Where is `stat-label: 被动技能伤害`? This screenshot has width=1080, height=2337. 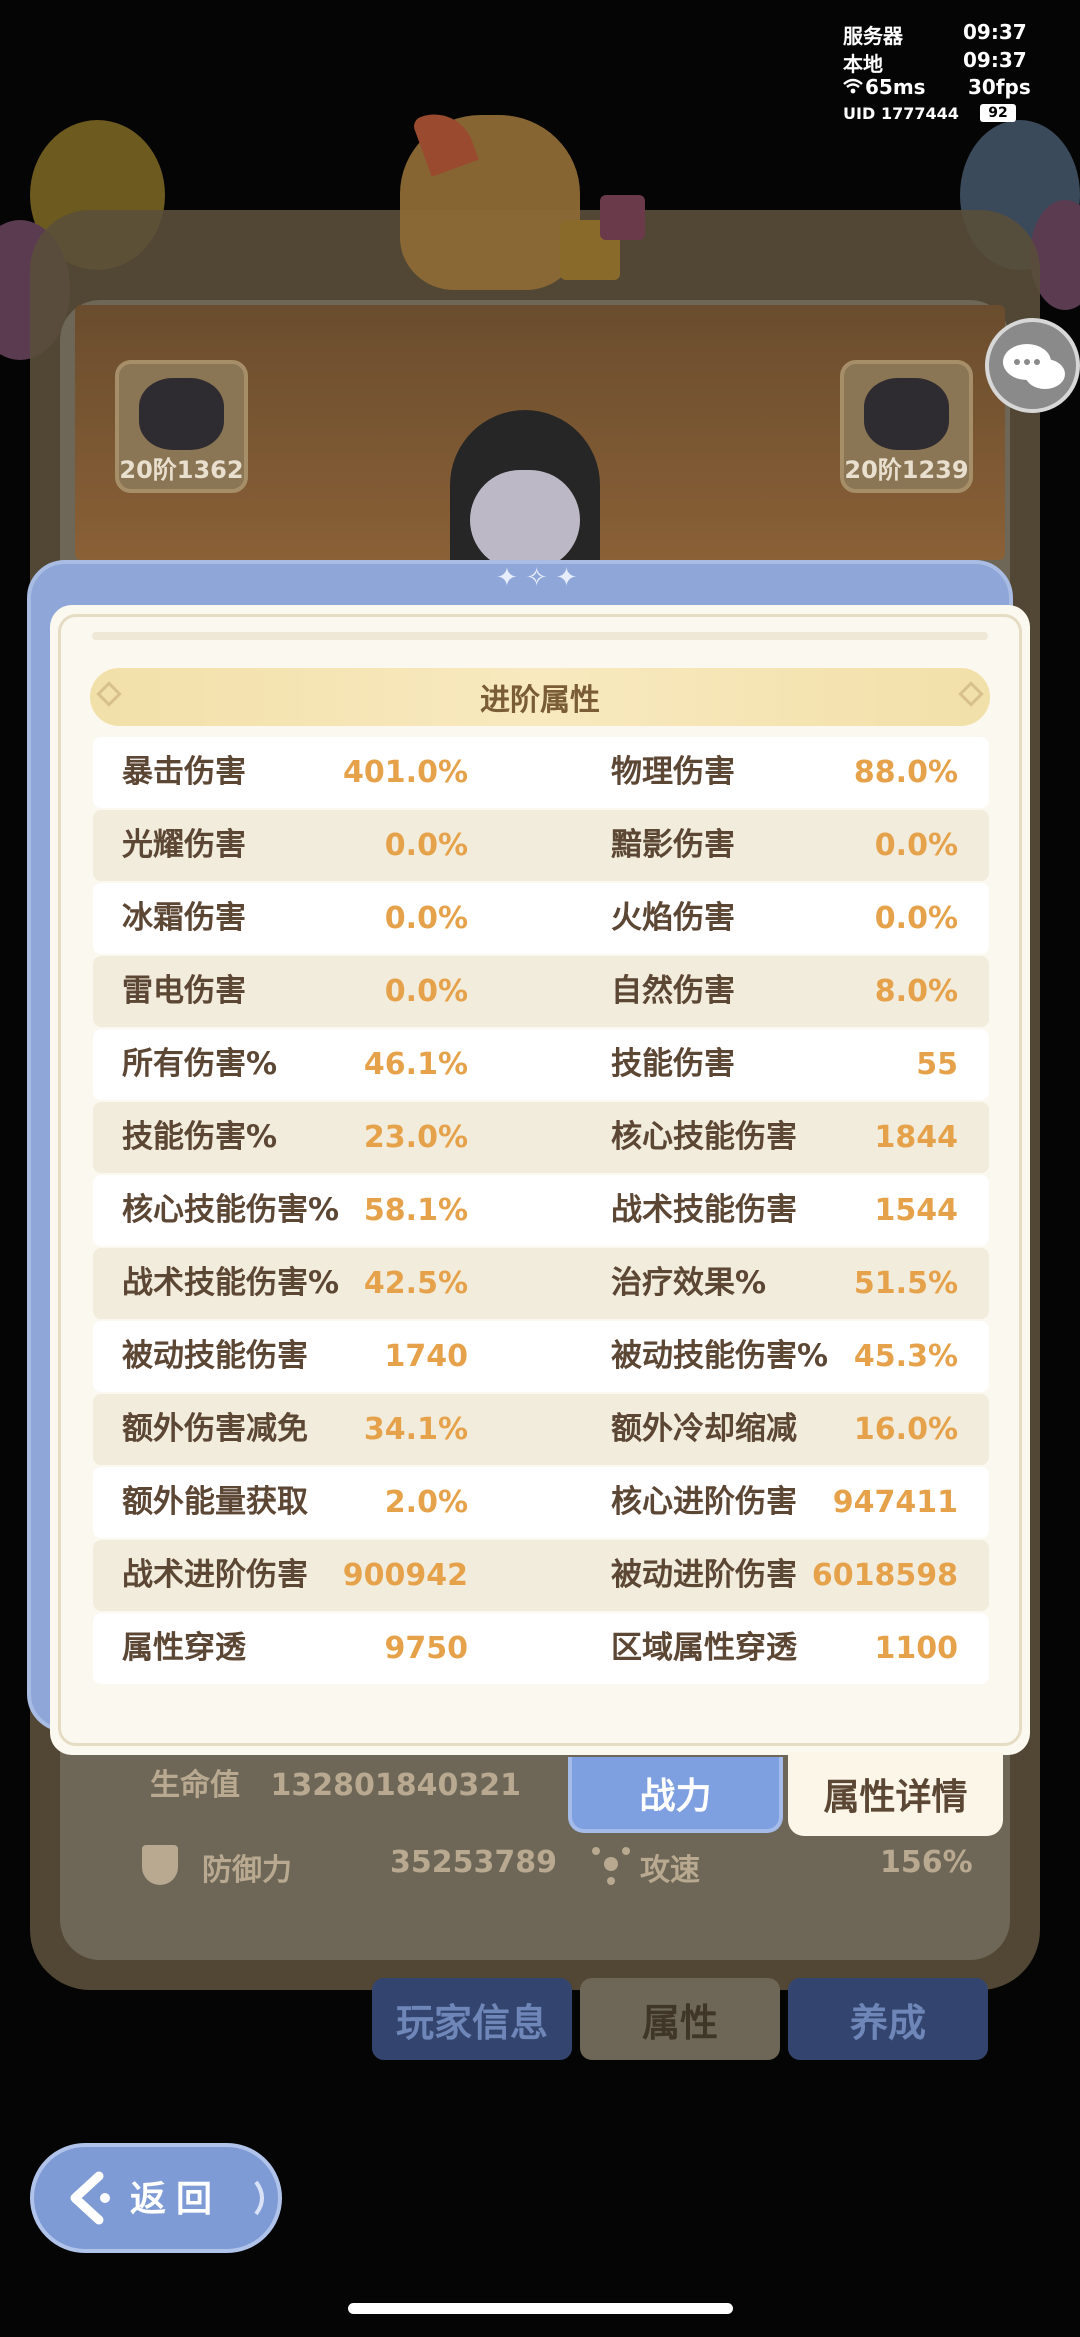 stat-label: 被动技能伤害 is located at coordinates (215, 1356).